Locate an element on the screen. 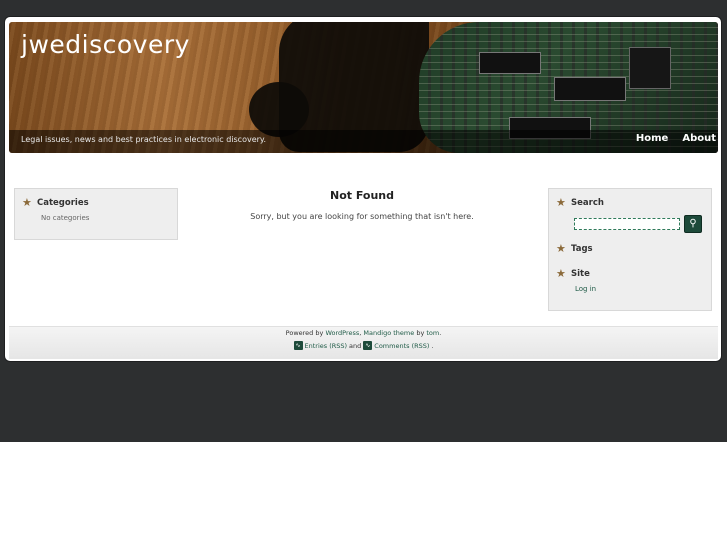 The height and width of the screenshot is (545, 727). nav-home: Home is located at coordinates (652, 138).